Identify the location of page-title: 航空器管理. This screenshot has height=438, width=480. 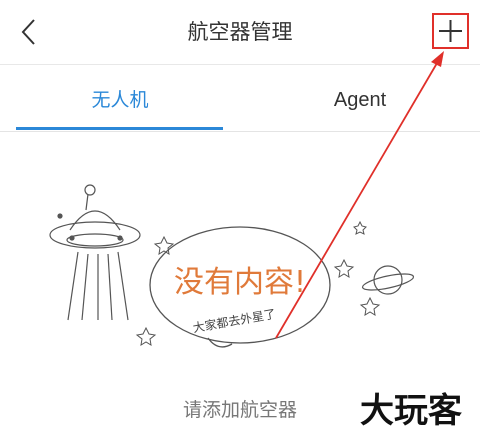
(240, 32).